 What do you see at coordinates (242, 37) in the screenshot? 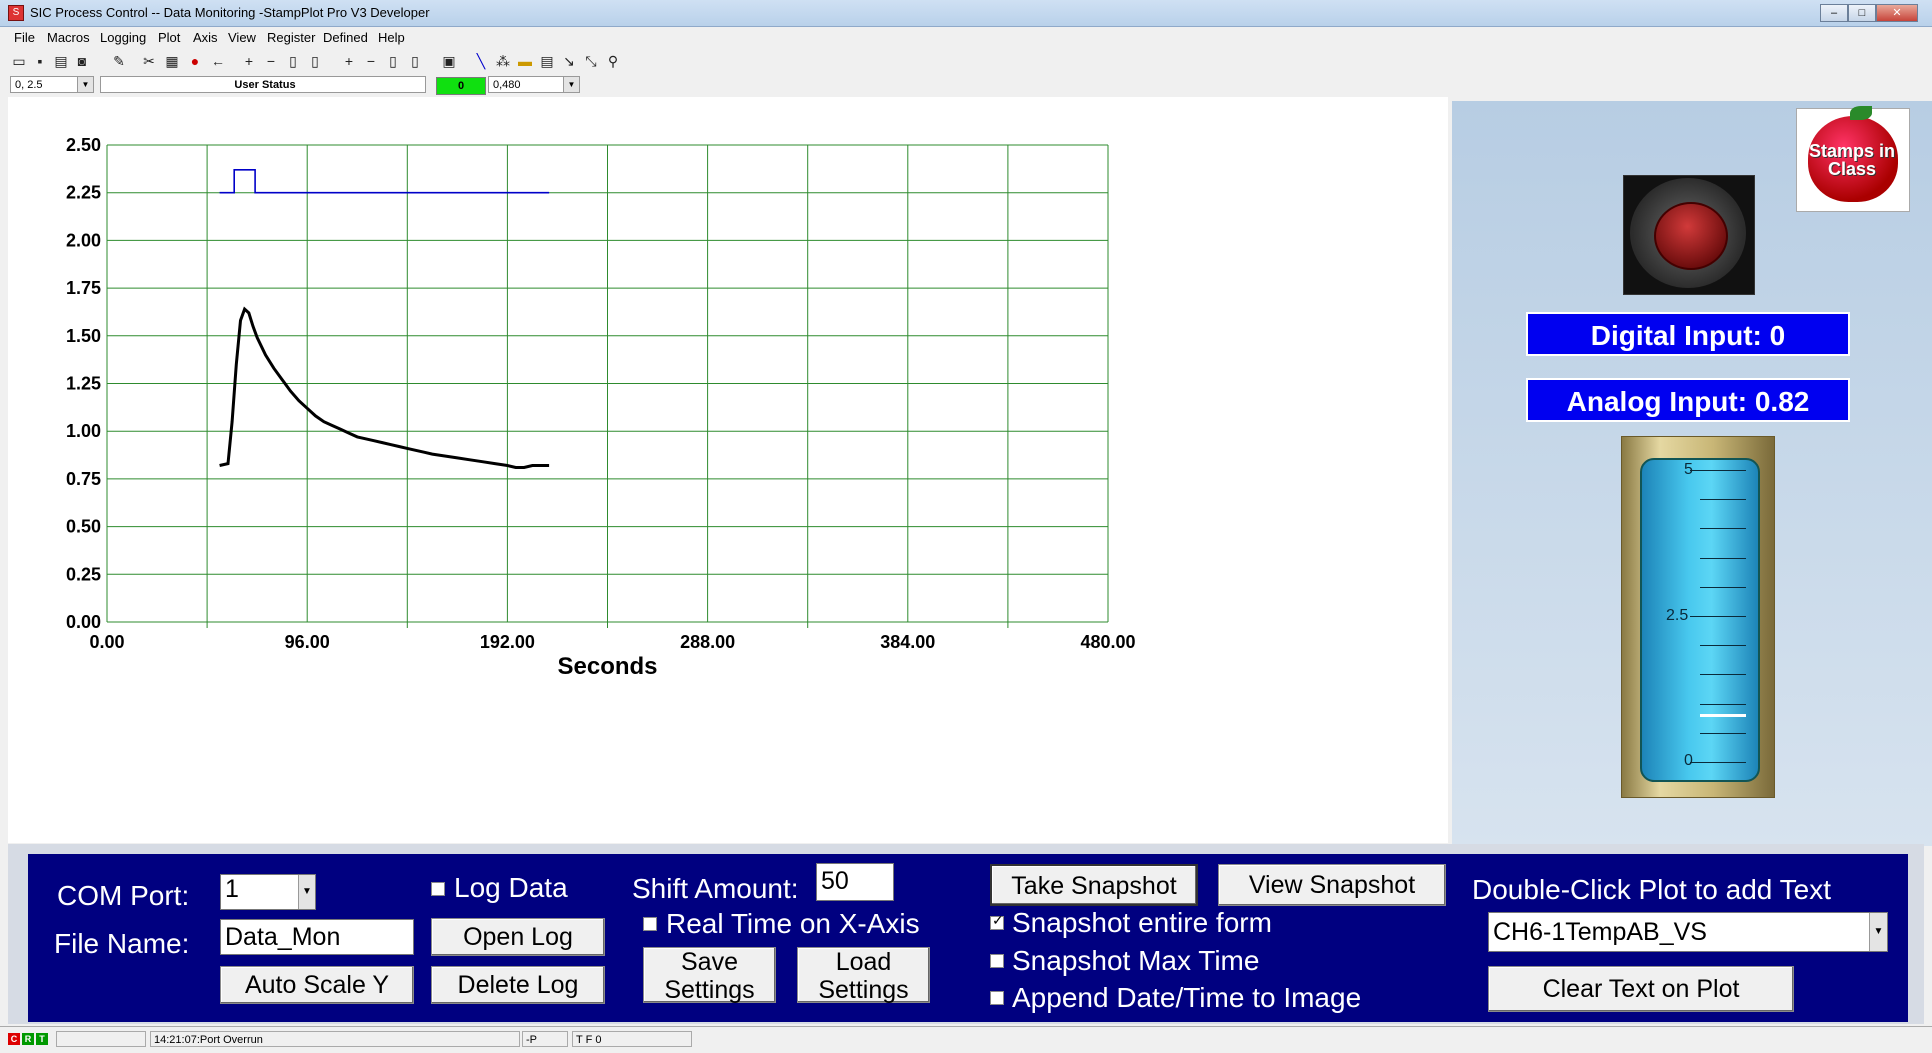
I see `menu-view: View` at bounding box center [242, 37].